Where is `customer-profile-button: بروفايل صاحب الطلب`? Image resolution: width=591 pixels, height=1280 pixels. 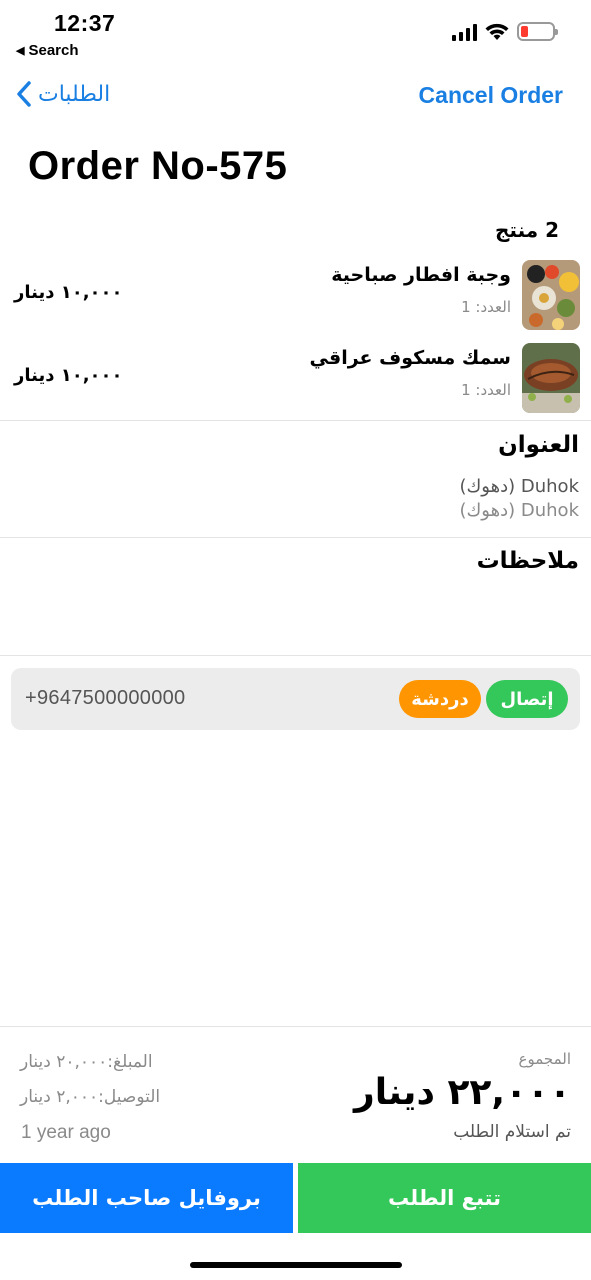 customer-profile-button: بروفايل صاحب الطلب is located at coordinates (146, 1198).